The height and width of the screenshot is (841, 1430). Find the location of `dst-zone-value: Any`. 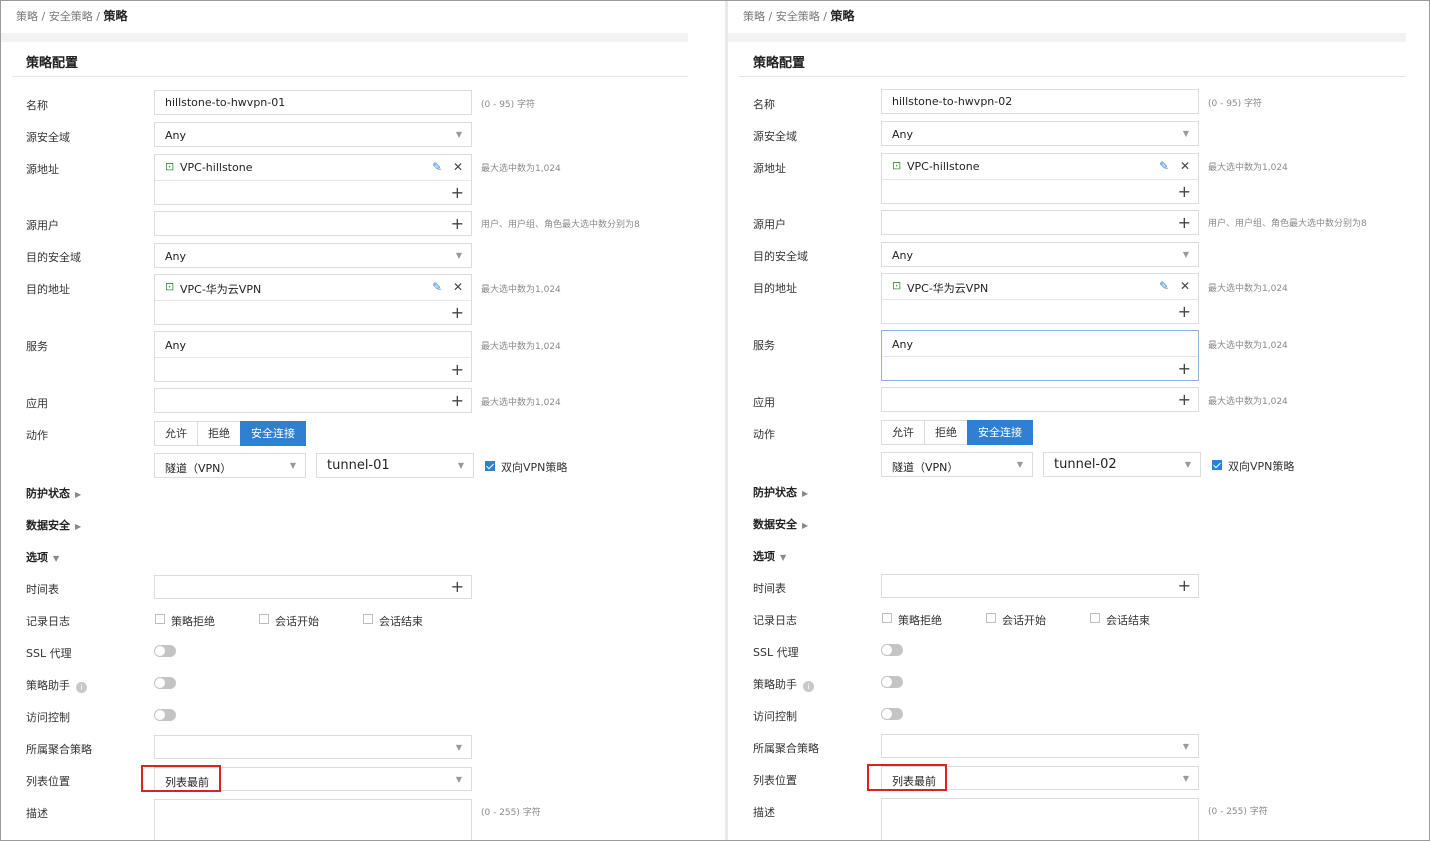

dst-zone-value: Any is located at coordinates (176, 256).